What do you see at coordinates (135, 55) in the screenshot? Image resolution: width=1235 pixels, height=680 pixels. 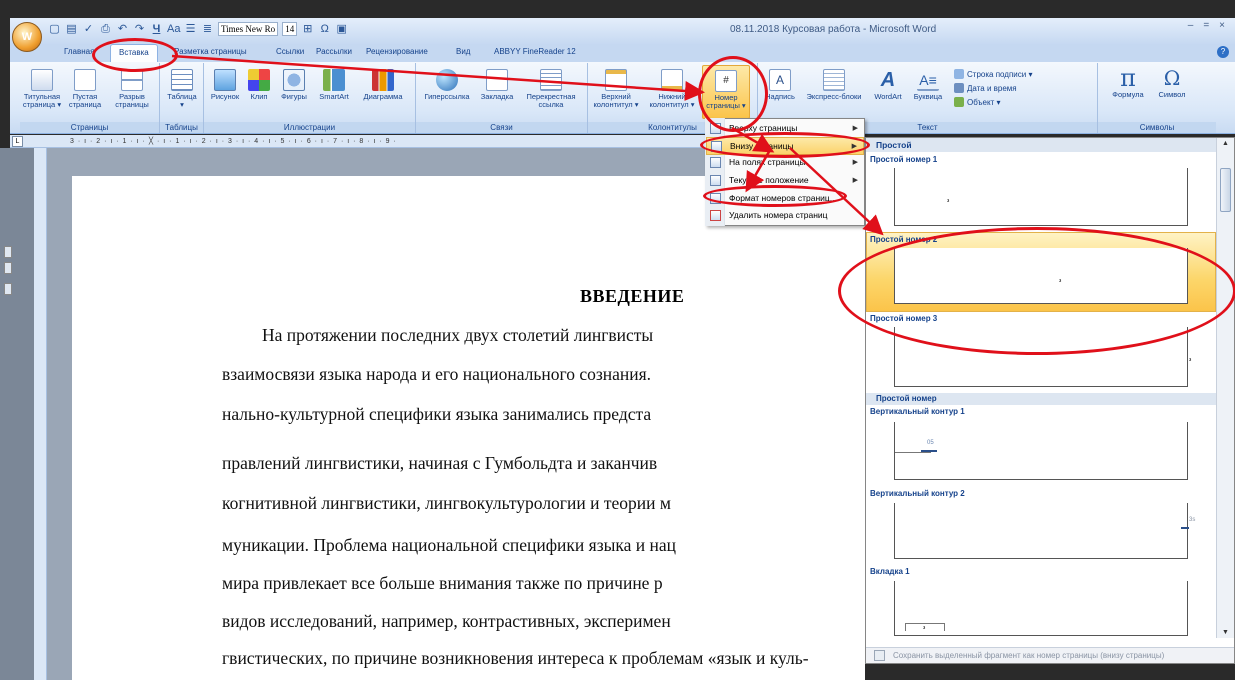 I see `annotation-circle-insert-tab` at bounding box center [135, 55].